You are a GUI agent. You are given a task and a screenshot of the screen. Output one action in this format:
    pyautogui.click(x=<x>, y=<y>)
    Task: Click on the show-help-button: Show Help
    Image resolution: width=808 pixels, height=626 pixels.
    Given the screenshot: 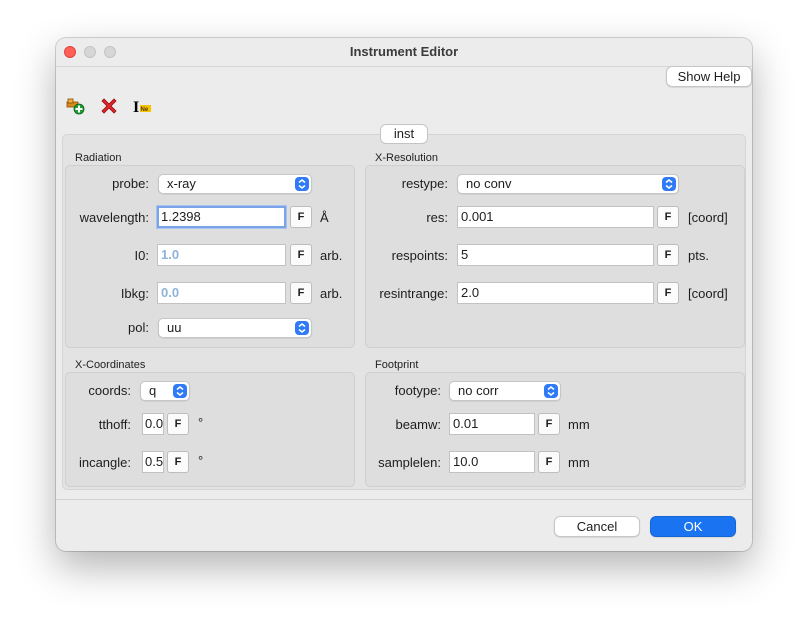 What is the action you would take?
    pyautogui.click(x=709, y=76)
    